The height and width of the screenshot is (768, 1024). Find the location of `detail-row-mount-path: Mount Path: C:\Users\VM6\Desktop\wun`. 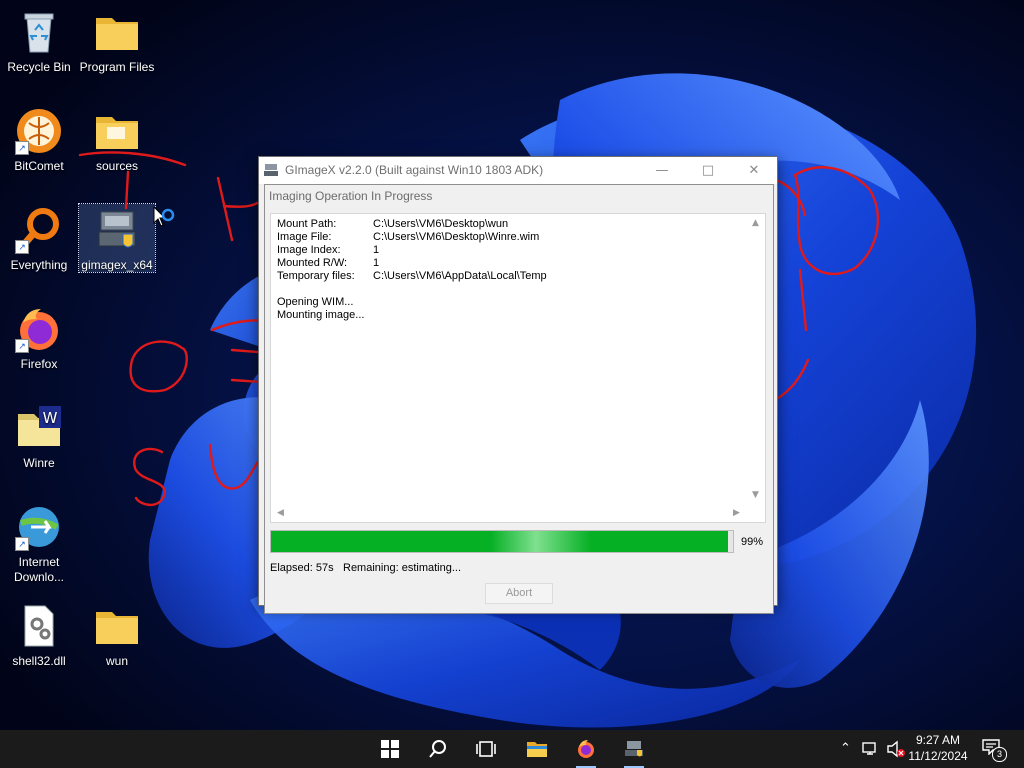

detail-row-mount-path: Mount Path: C:\Users\VM6\Desktop\wun is located at coordinates (393, 224).